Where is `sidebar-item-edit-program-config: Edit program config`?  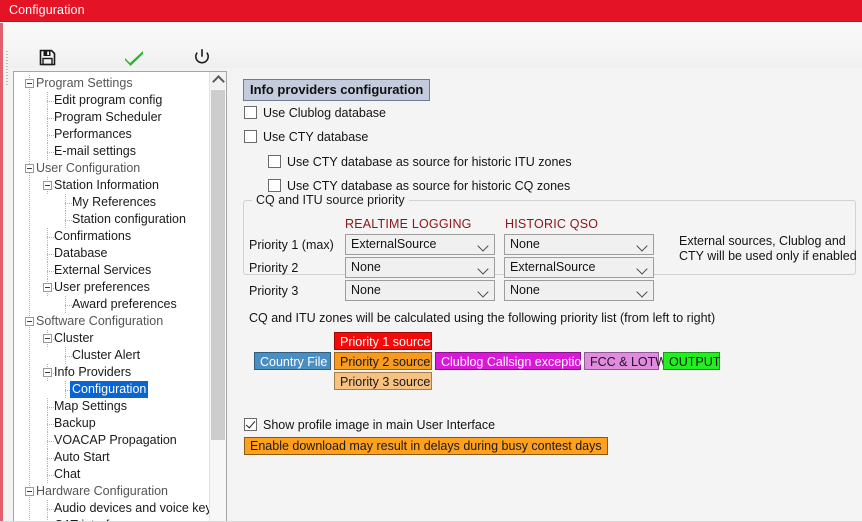 sidebar-item-edit-program-config: Edit program config is located at coordinates (108, 100).